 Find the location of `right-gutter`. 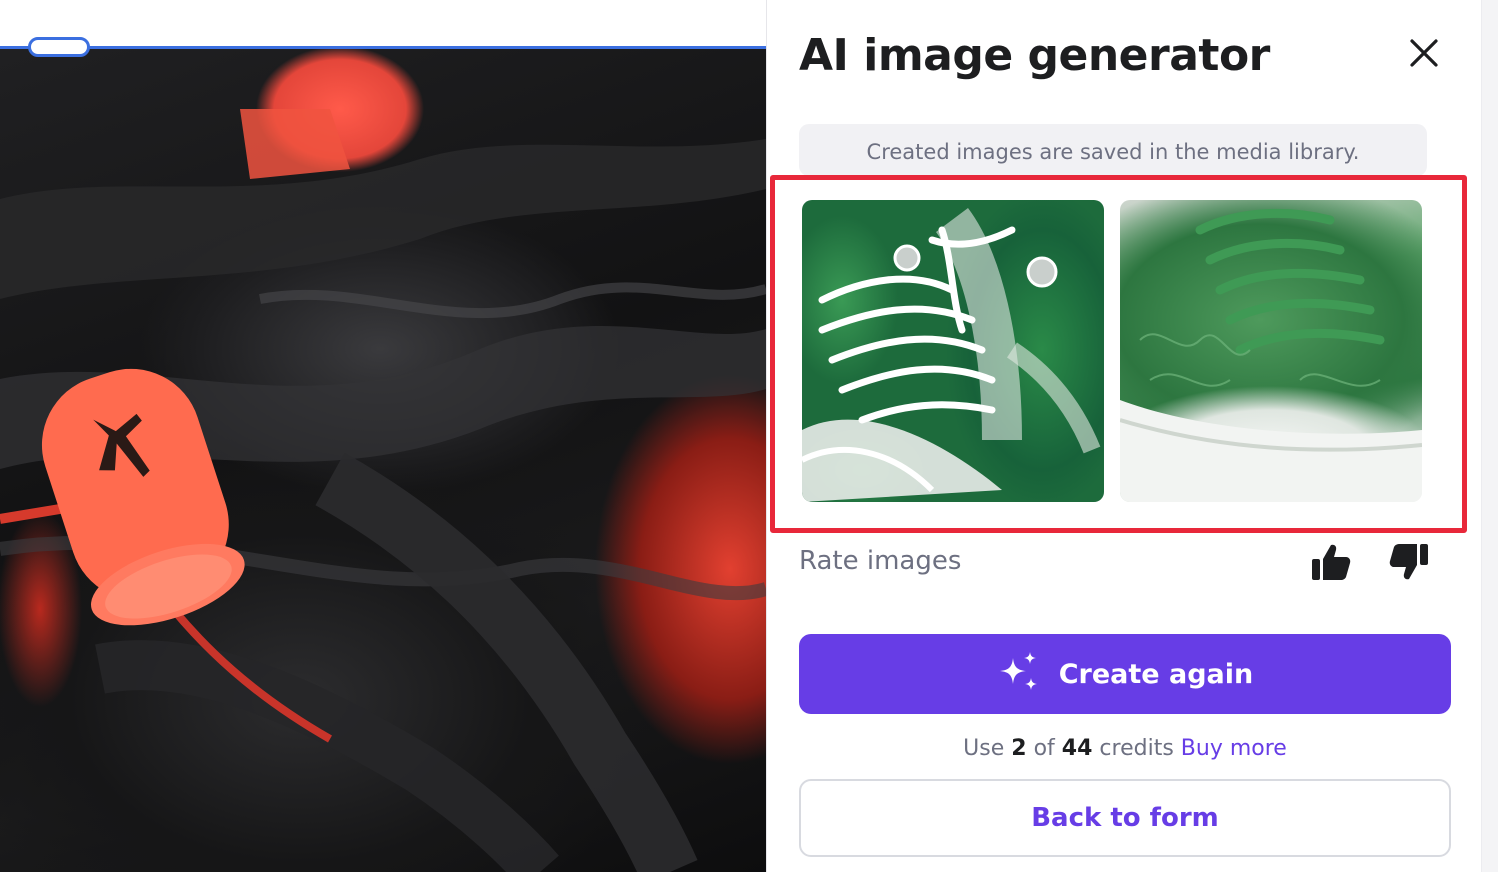

right-gutter is located at coordinates (1490, 436).